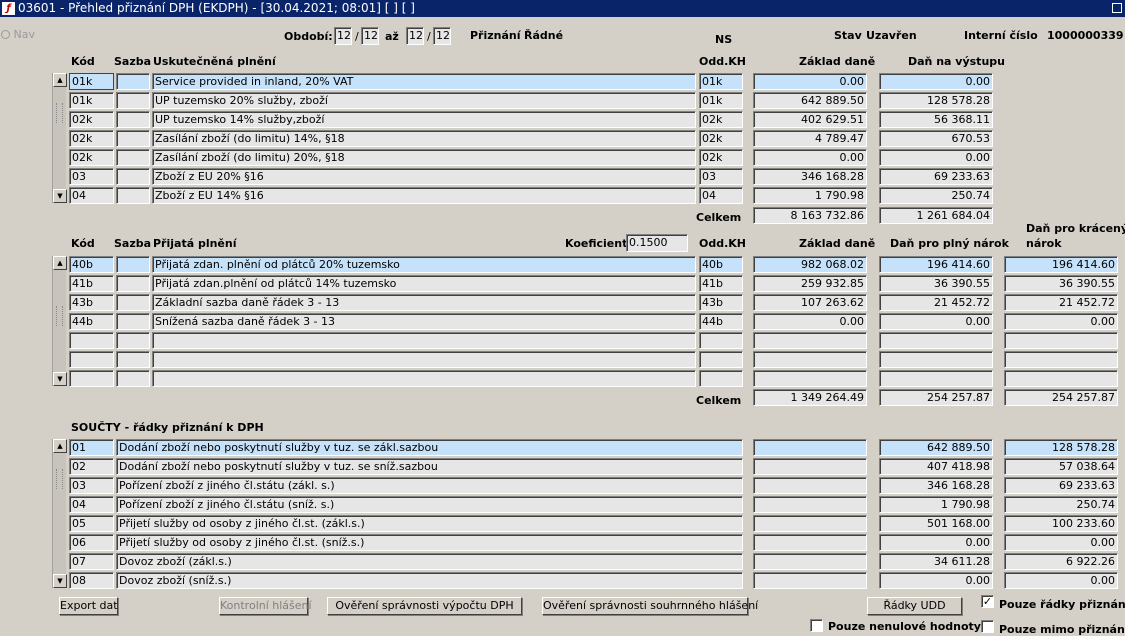 This screenshot has height=636, width=1125. What do you see at coordinates (429, 561) in the screenshot?
I see `s3-desc-cell: Dovoz zboží (zákl.s.)` at bounding box center [429, 561].